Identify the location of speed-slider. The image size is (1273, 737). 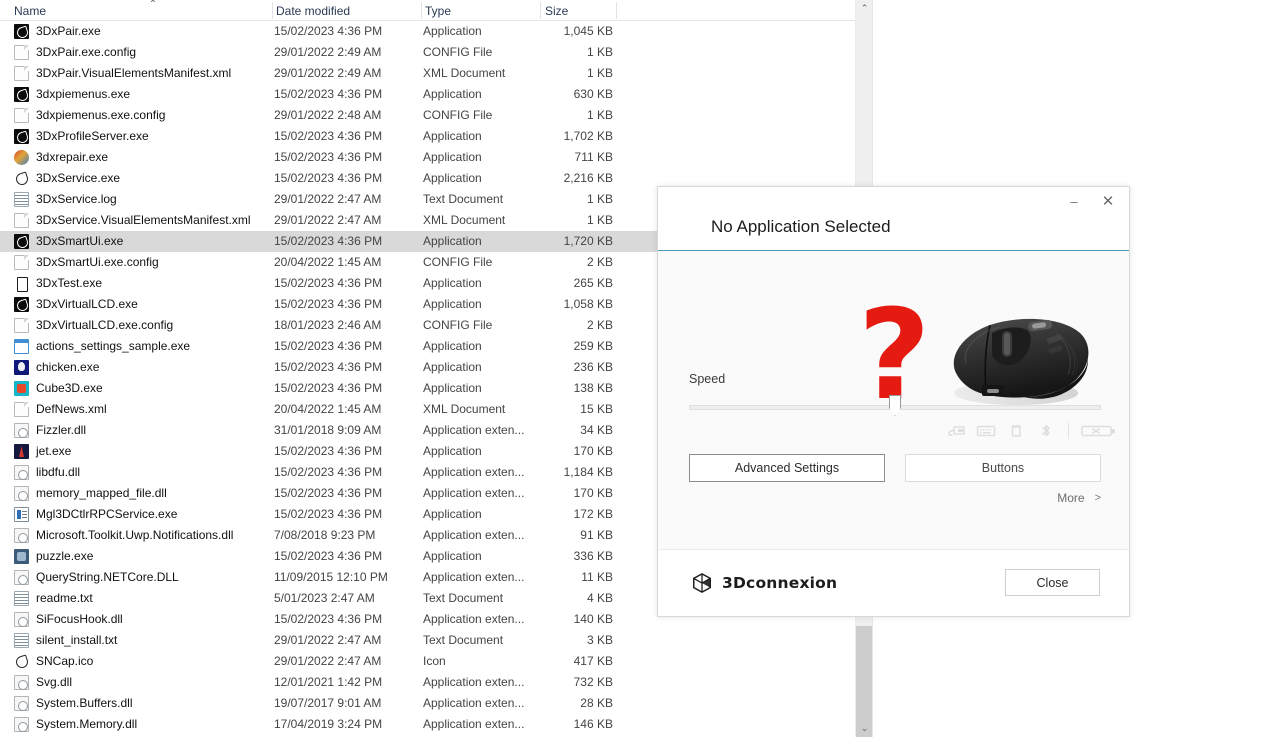
(895, 405).